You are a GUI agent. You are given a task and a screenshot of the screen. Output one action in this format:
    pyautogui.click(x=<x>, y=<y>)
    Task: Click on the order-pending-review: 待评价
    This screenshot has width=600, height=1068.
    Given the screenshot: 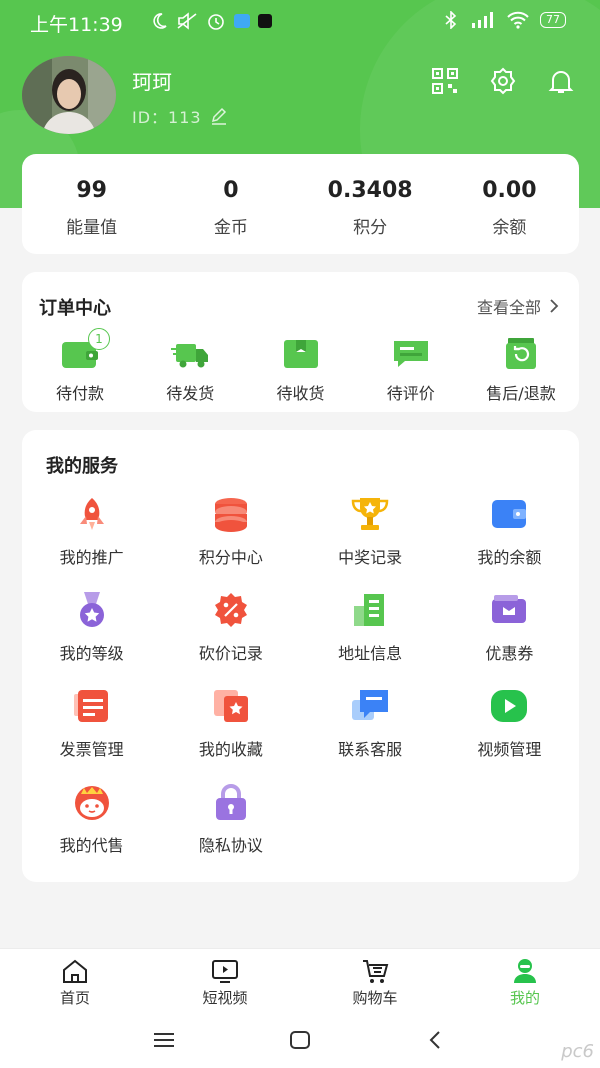 What is the action you would take?
    pyautogui.click(x=411, y=370)
    